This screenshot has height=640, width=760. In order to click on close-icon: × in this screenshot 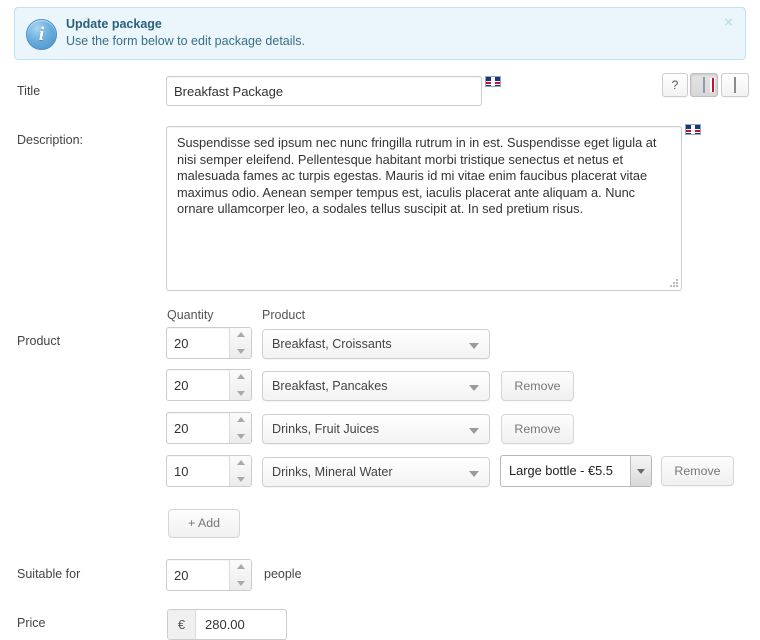, I will do `click(728, 22)`.